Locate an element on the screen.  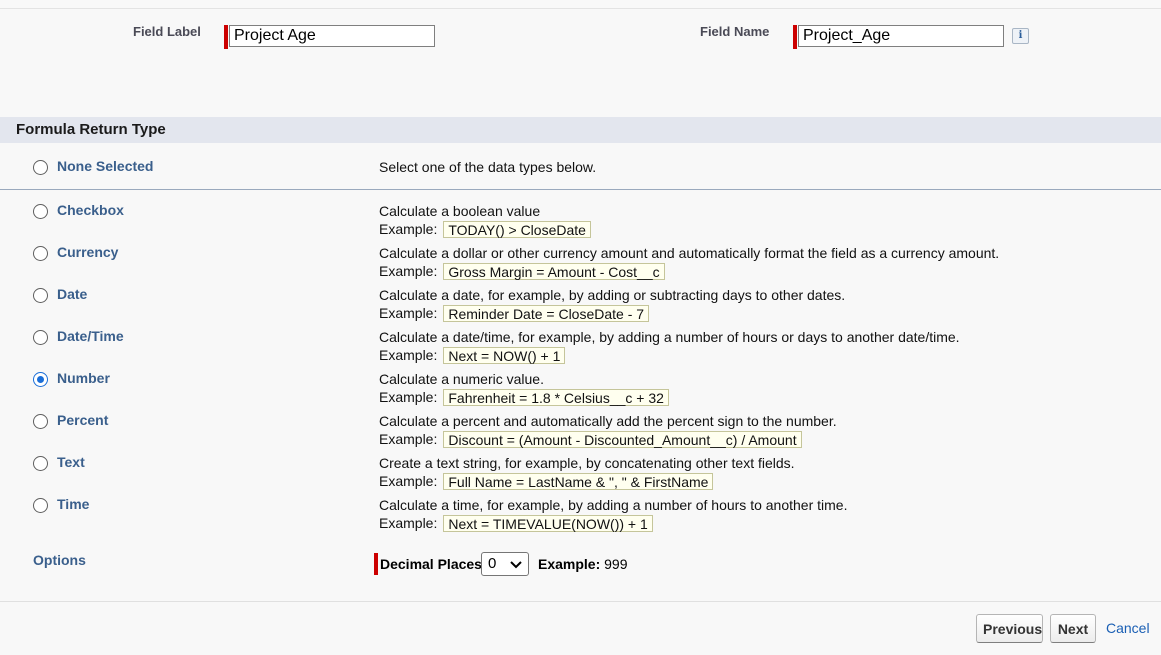
example-row: Example: Next = TIMEVALUE(NOW()) + 1 is located at coordinates (516, 523).